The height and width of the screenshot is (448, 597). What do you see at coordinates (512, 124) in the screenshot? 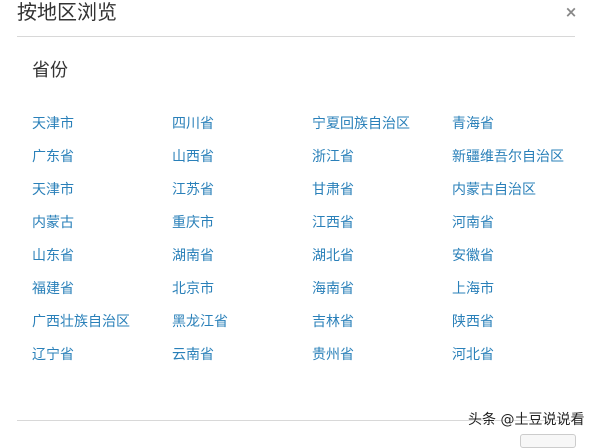
I see `province-link: 青海省` at bounding box center [512, 124].